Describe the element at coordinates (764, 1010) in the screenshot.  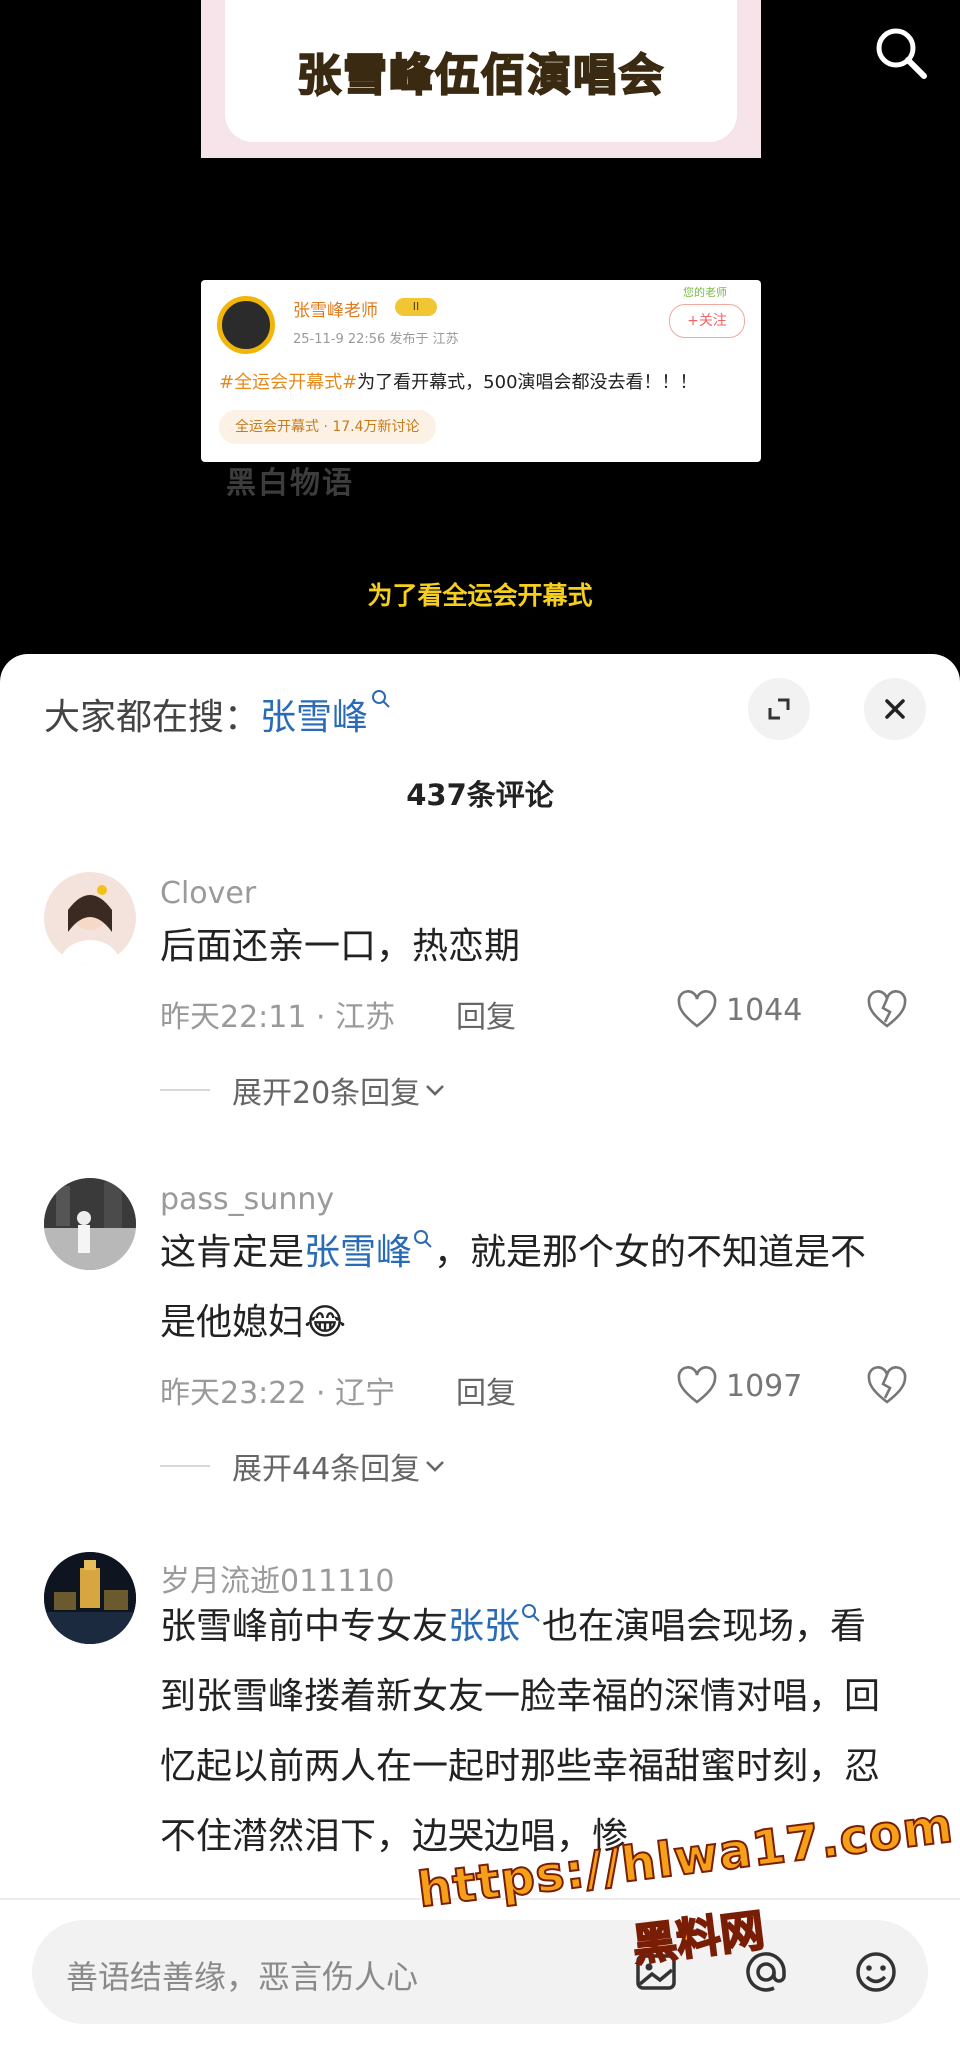
I see `like-count: 1044` at that location.